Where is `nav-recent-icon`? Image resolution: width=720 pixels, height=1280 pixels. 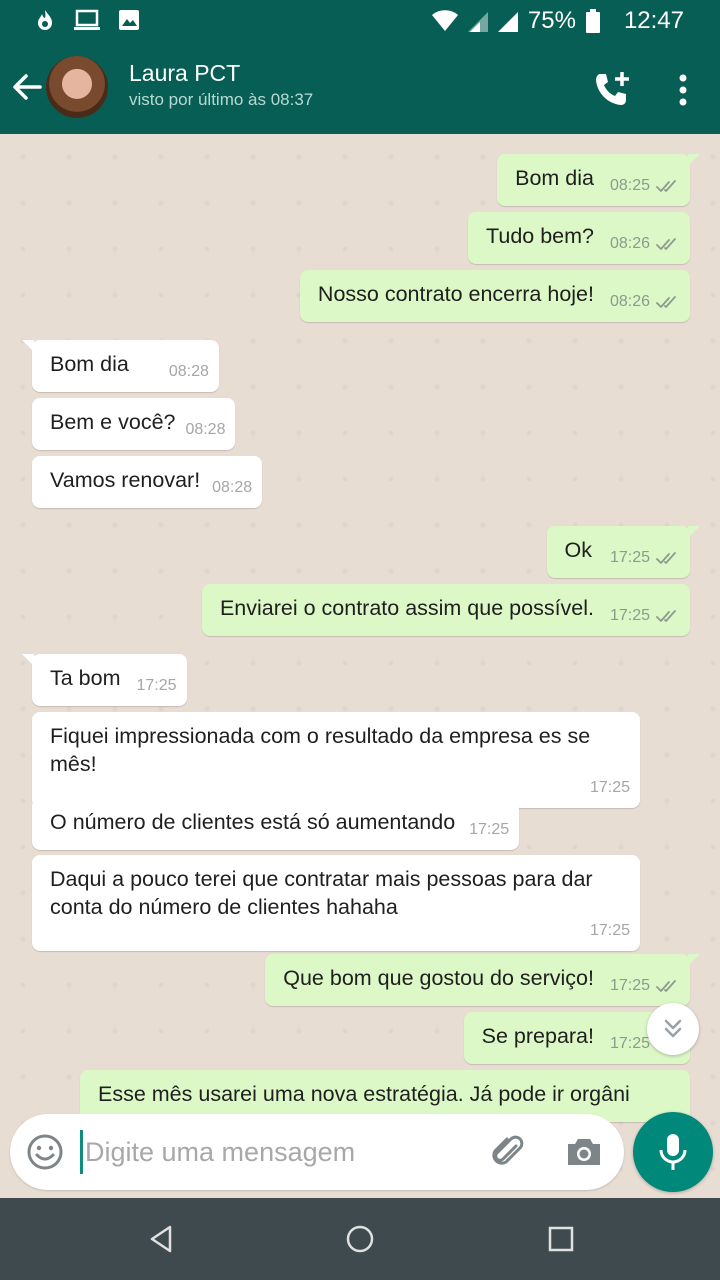
nav-recent-icon is located at coordinates (561, 1239).